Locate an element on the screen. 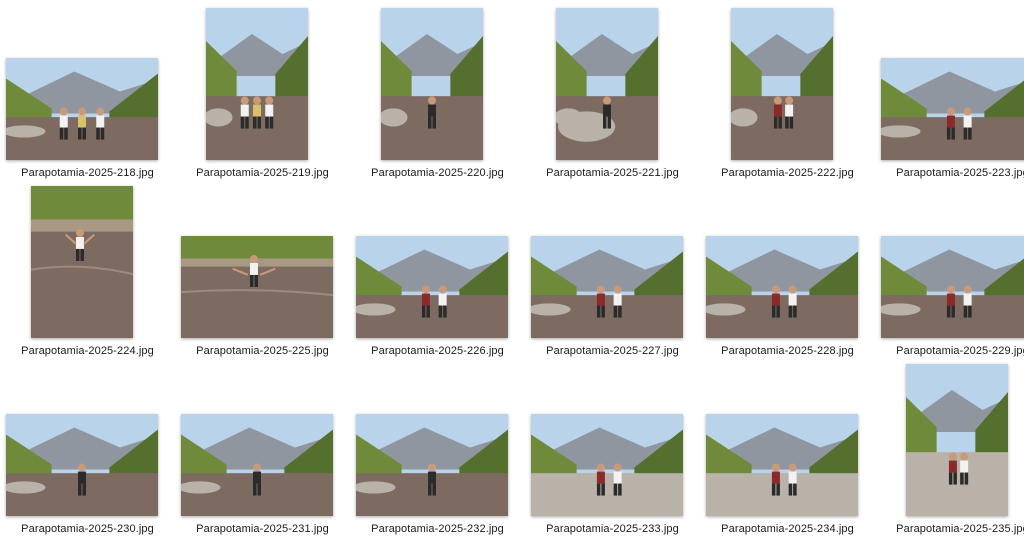  file-item: Parapotamia-2025-228.jpg is located at coordinates (787, 269).